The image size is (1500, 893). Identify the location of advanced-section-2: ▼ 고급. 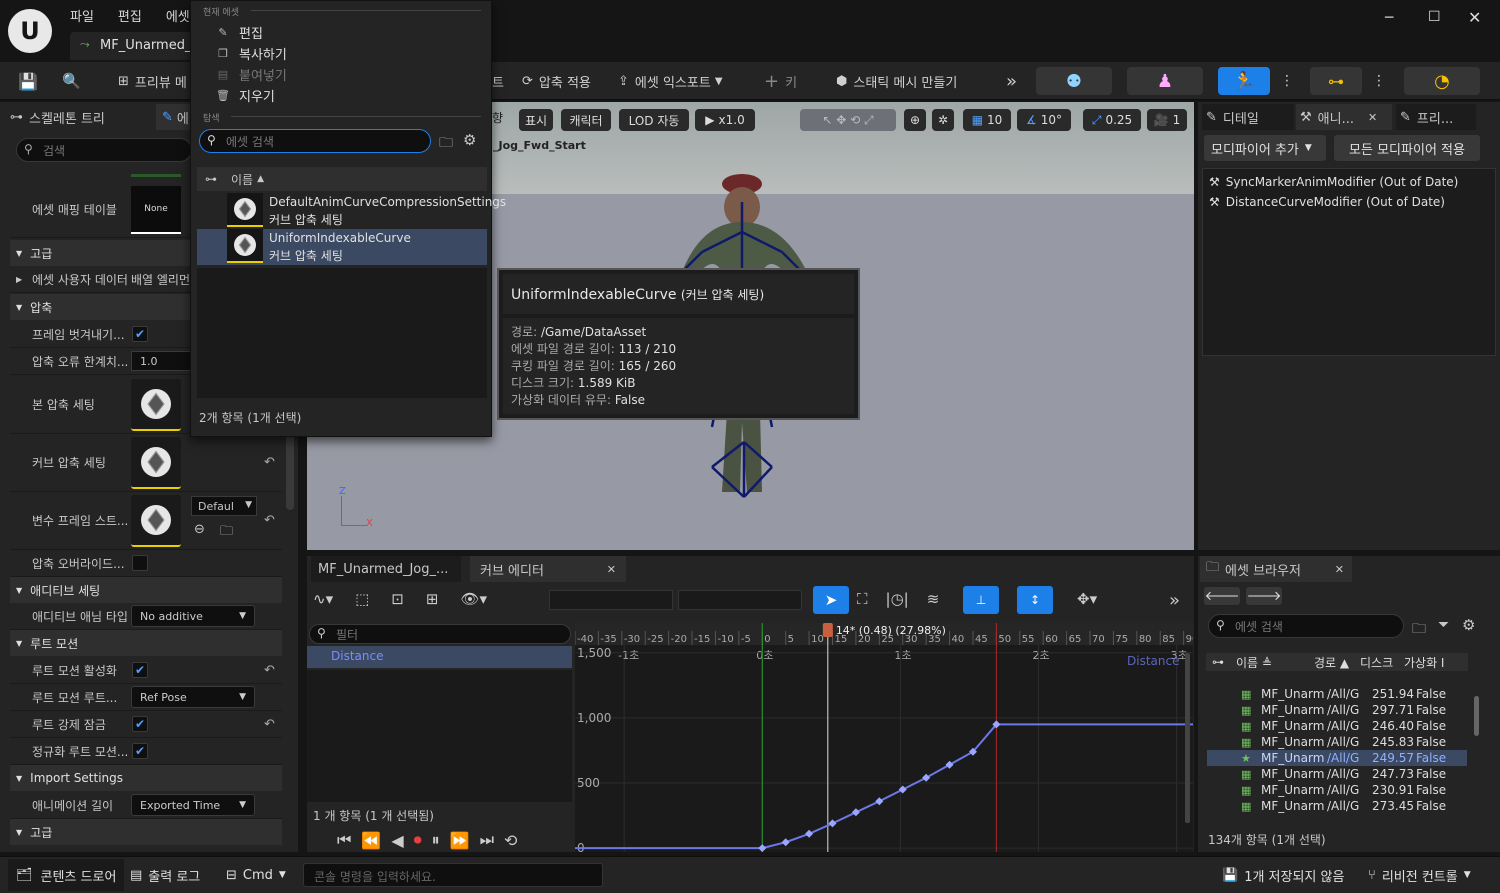
(146, 832).